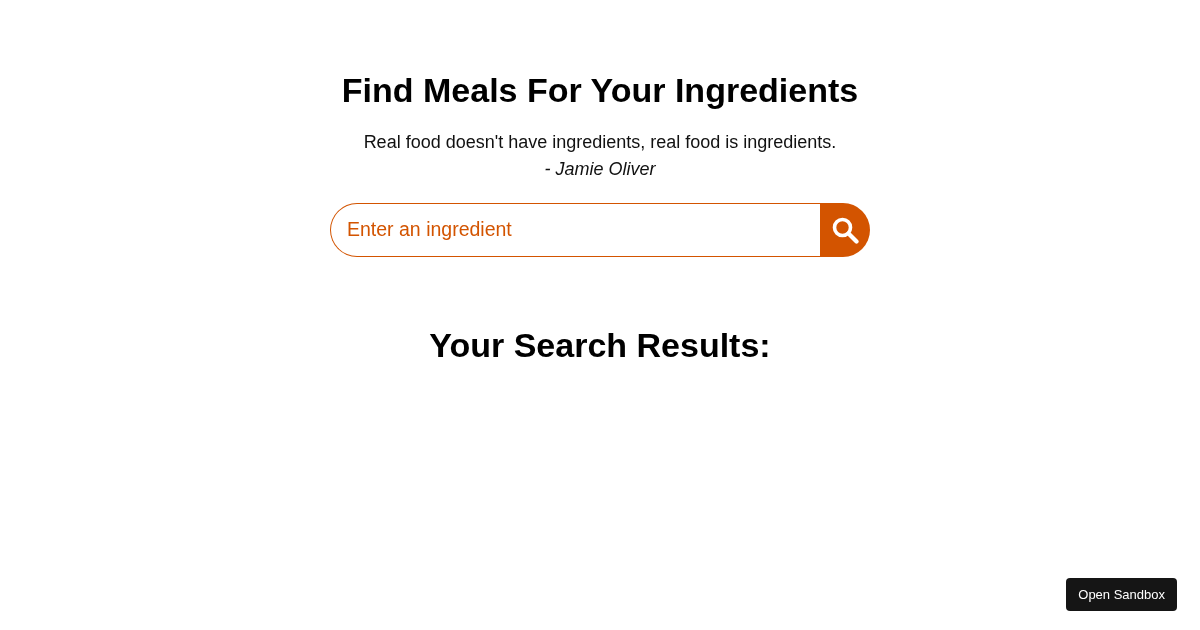  What do you see at coordinates (600, 345) in the screenshot?
I see `results-heading: Your Search Results:` at bounding box center [600, 345].